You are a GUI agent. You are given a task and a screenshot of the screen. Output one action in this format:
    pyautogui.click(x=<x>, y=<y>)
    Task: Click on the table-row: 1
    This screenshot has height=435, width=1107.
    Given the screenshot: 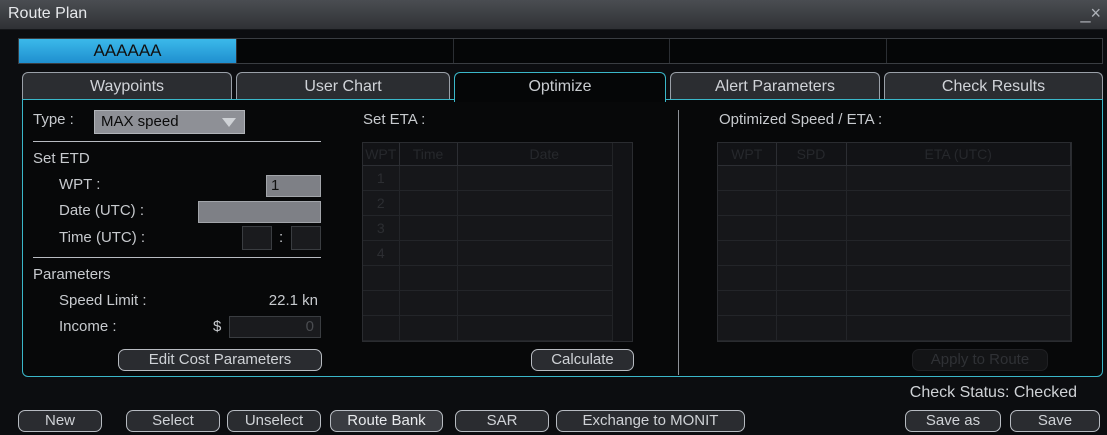 What is the action you would take?
    pyautogui.click(x=497, y=178)
    